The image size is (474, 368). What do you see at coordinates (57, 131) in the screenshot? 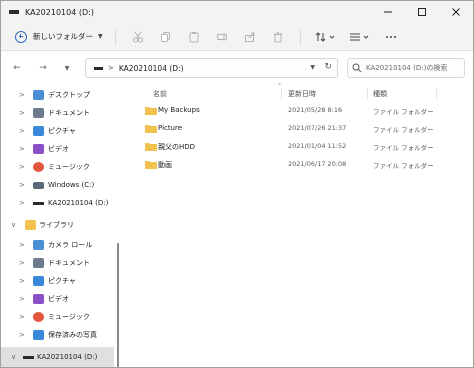
I see `sidebar-item-pictures: > ピクチャ` at bounding box center [57, 131].